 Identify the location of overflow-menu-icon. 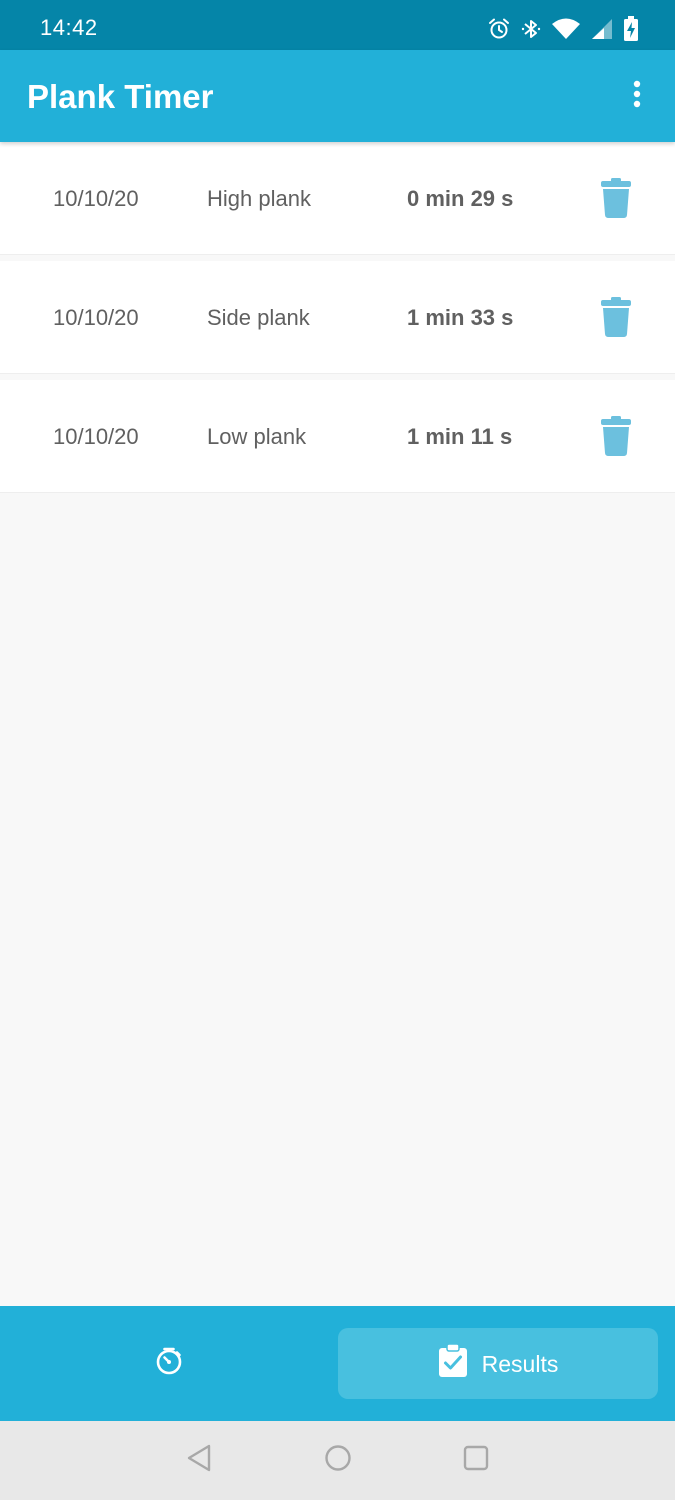
(637, 96).